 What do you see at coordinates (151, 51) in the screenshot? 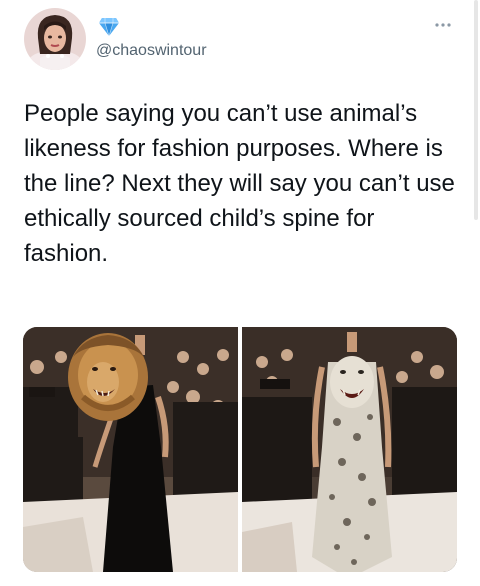
I see `author-handle: @chaoswintour` at bounding box center [151, 51].